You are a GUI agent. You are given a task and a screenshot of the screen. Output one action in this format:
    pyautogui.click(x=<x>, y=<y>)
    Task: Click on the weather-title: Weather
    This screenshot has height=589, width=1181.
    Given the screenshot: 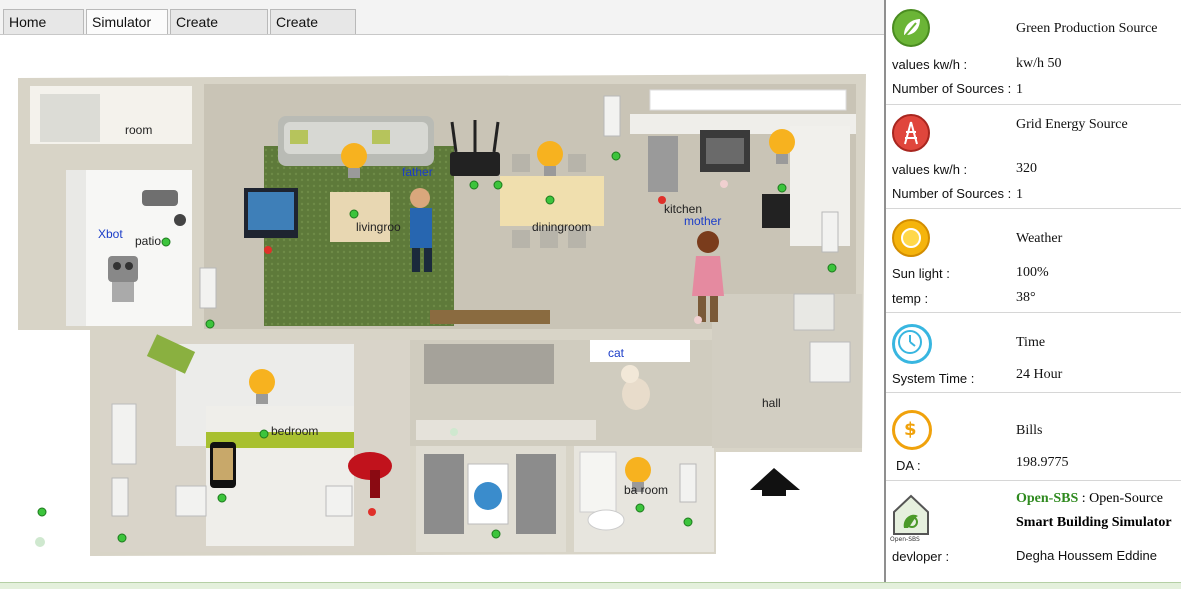 What is the action you would take?
    pyautogui.click(x=1039, y=238)
    